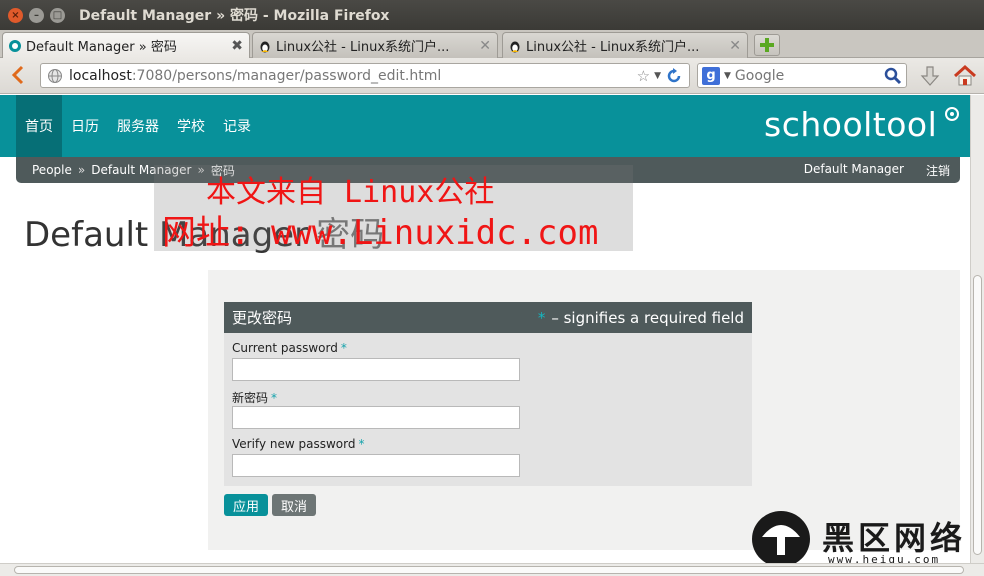 Image resolution: width=984 pixels, height=576 pixels. I want to click on current-password-label: Current password *, so click(492, 348).